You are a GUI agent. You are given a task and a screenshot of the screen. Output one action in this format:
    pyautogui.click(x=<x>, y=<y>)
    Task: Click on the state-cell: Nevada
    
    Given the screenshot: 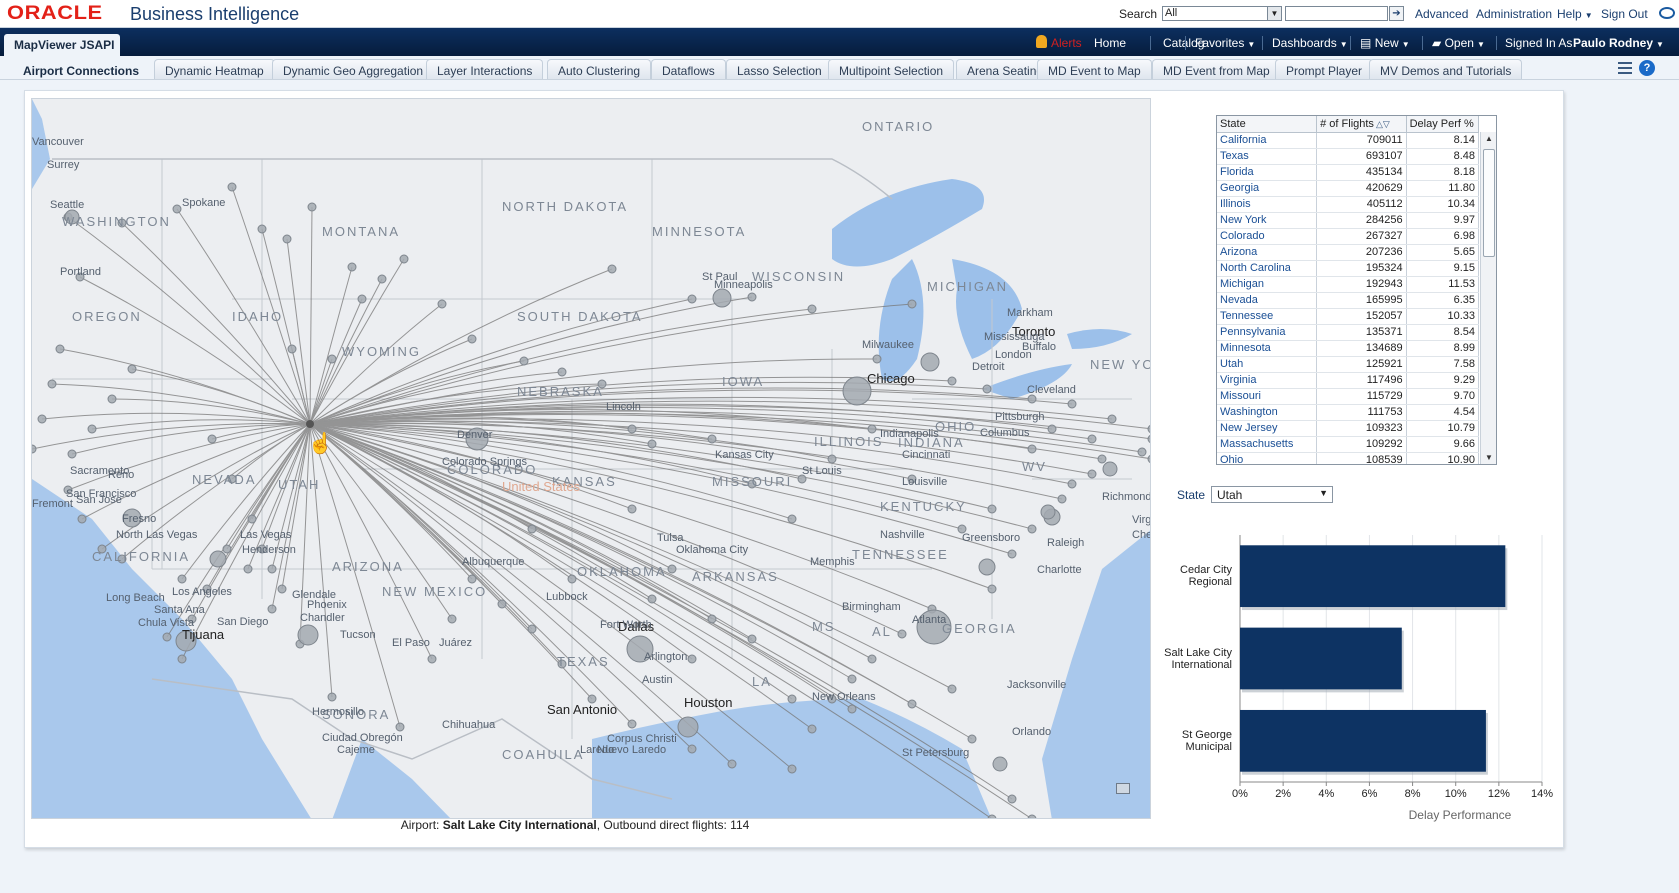 What is the action you would take?
    pyautogui.click(x=1267, y=300)
    